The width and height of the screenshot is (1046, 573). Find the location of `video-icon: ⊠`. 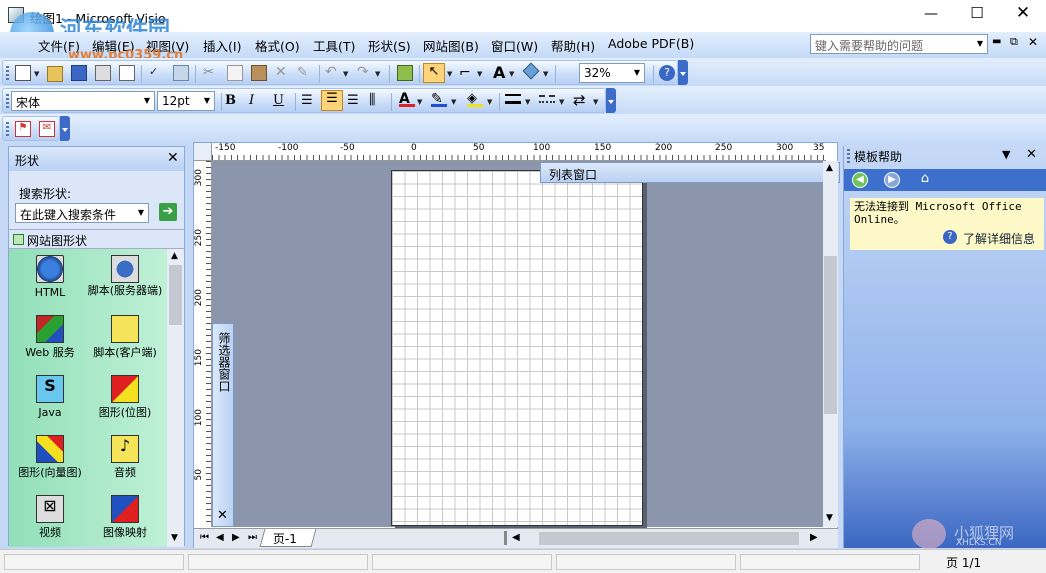

video-icon: ⊠ is located at coordinates (50, 509).